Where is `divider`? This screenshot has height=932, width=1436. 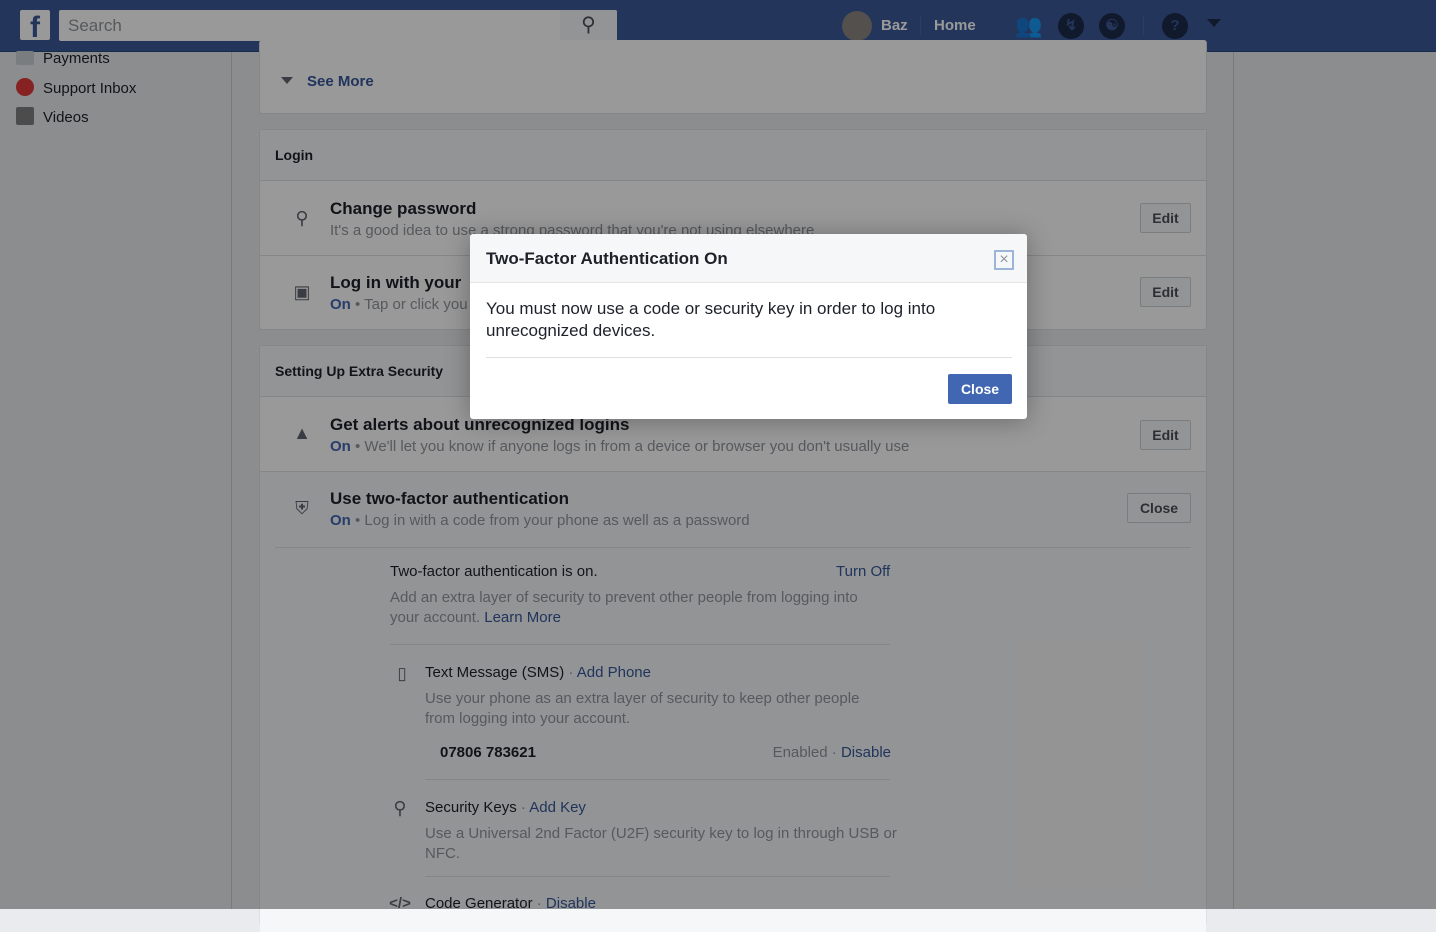
divider is located at coordinates (749, 357).